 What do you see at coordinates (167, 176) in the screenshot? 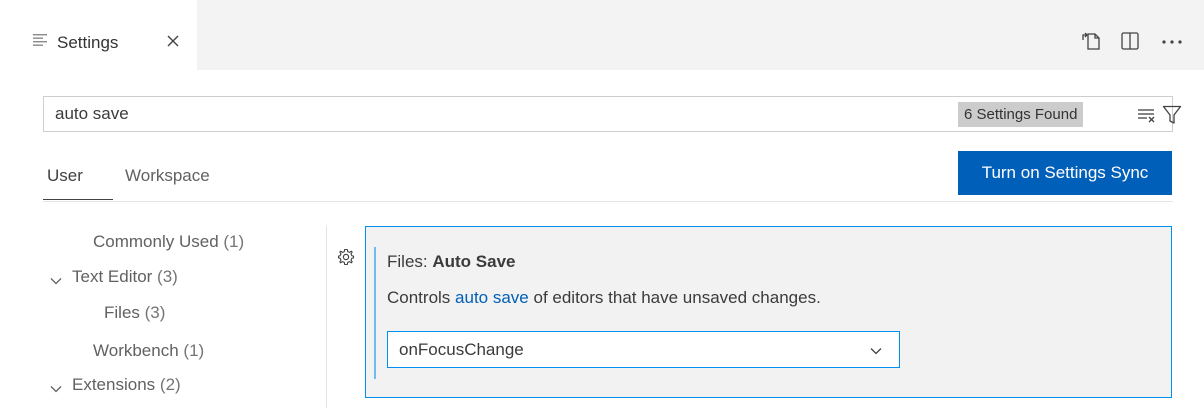
I see `tab-workspace: Workspace` at bounding box center [167, 176].